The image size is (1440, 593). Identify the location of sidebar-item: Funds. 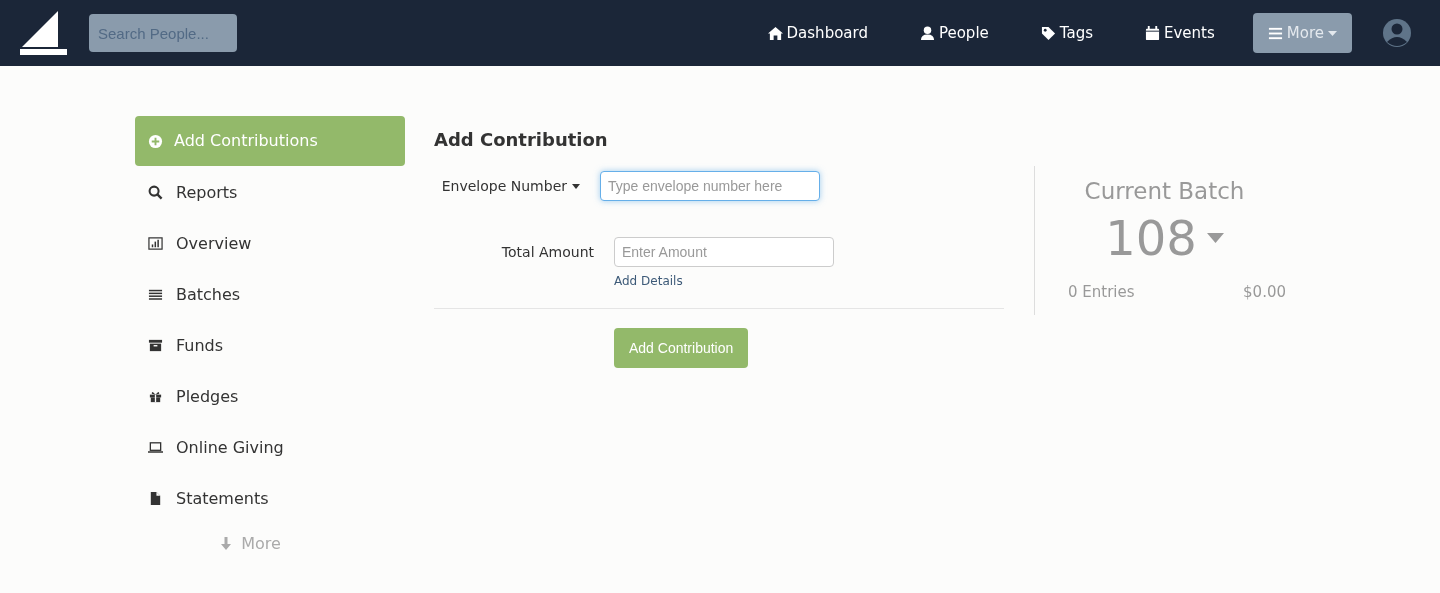
(270, 345).